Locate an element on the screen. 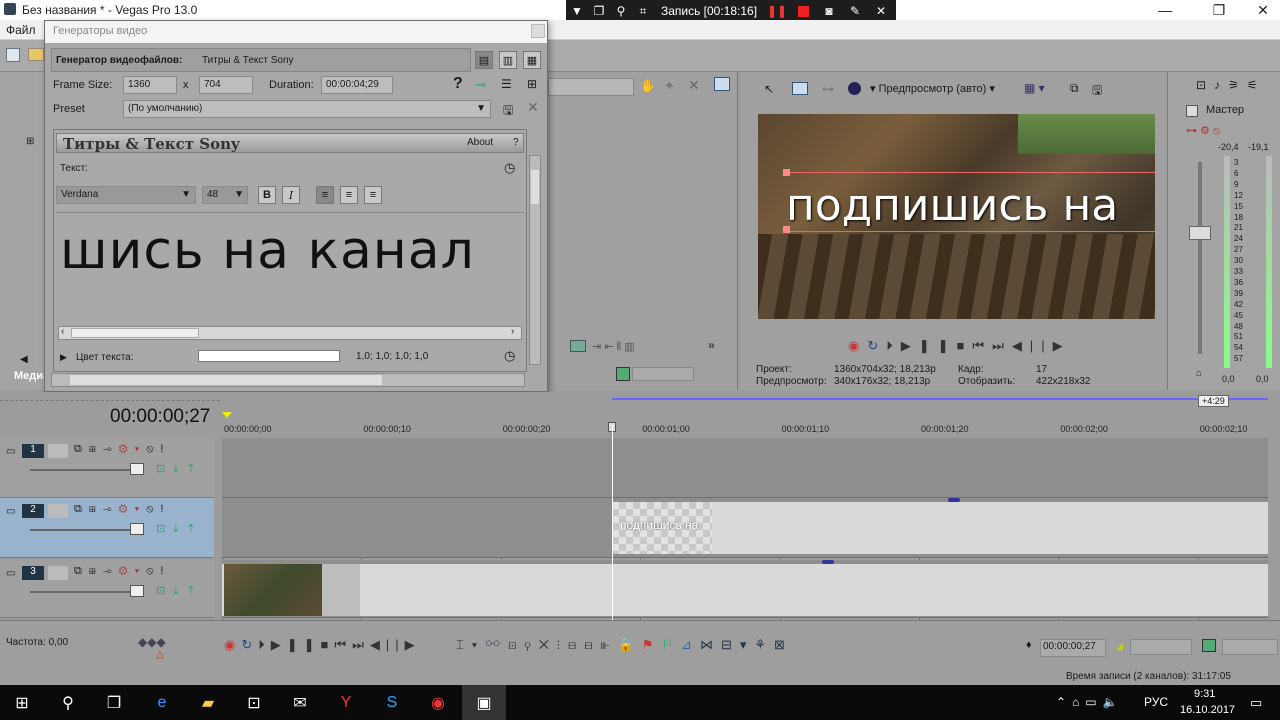  scroll-left-icon: ◀ is located at coordinates (24, 359).